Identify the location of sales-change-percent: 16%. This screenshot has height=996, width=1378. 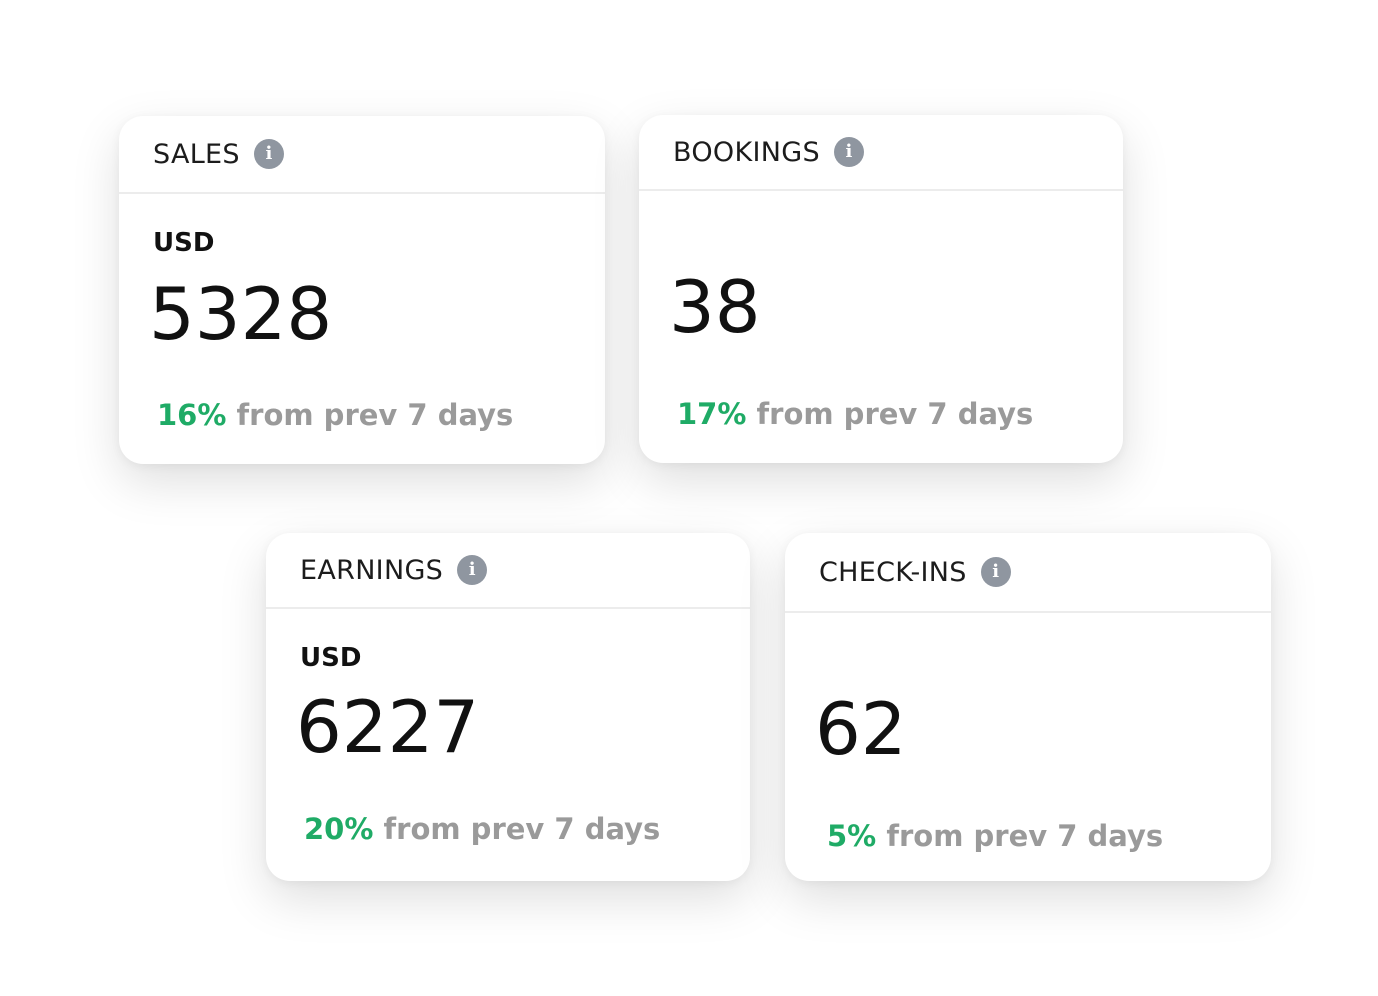
(192, 415).